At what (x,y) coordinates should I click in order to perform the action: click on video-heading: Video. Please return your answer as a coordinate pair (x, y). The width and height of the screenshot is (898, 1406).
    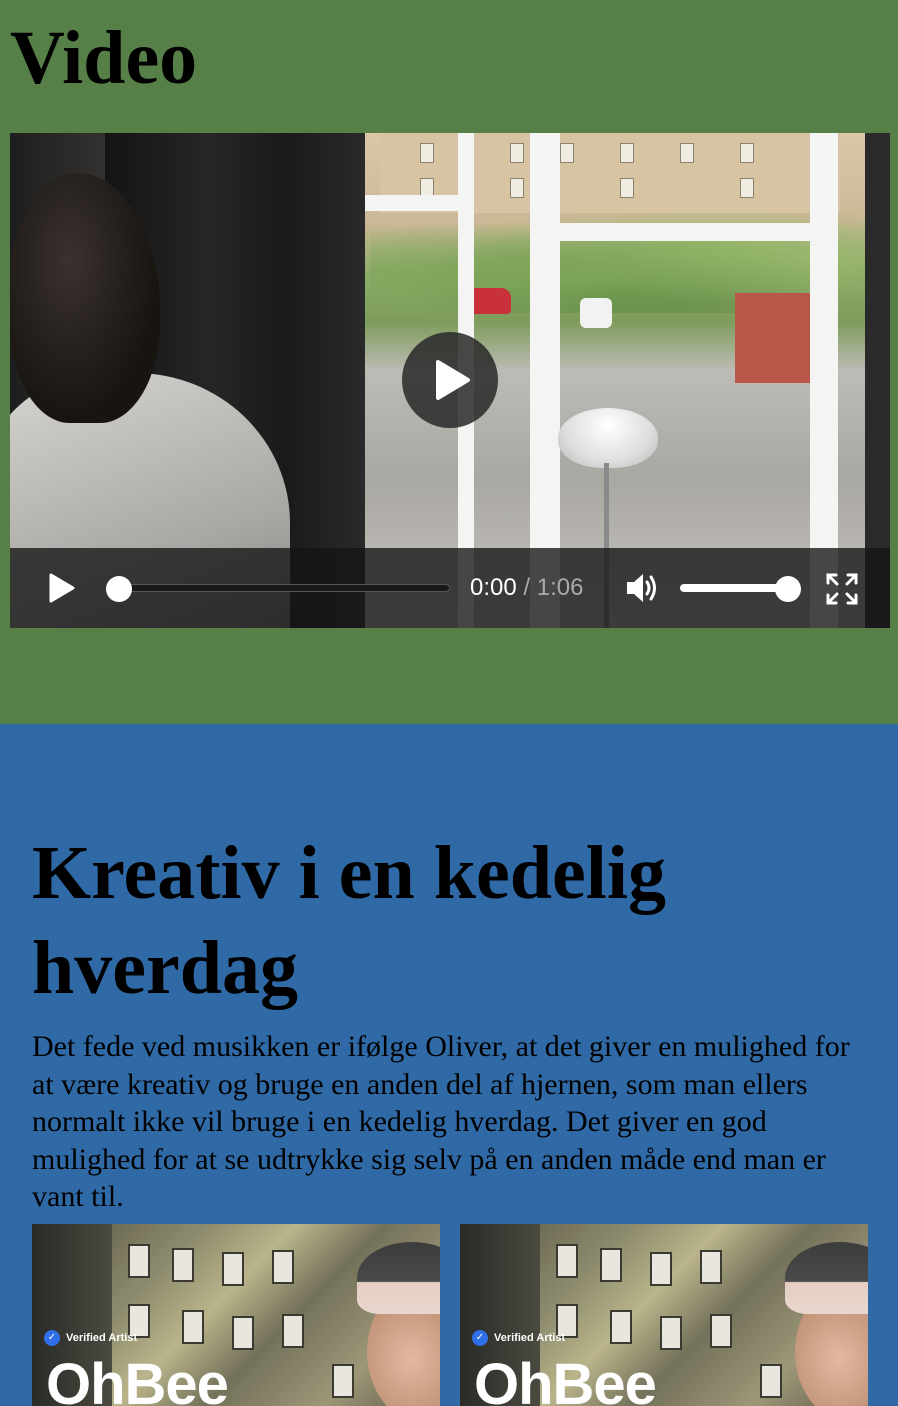
    Looking at the image, I should click on (104, 58).